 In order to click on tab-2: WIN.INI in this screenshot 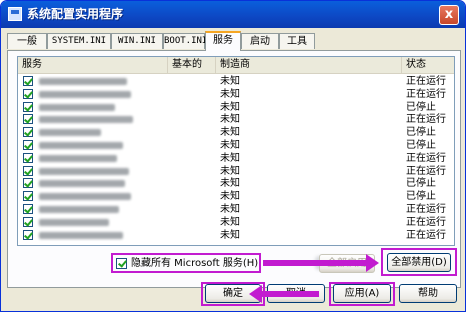, I will do `click(137, 41)`.